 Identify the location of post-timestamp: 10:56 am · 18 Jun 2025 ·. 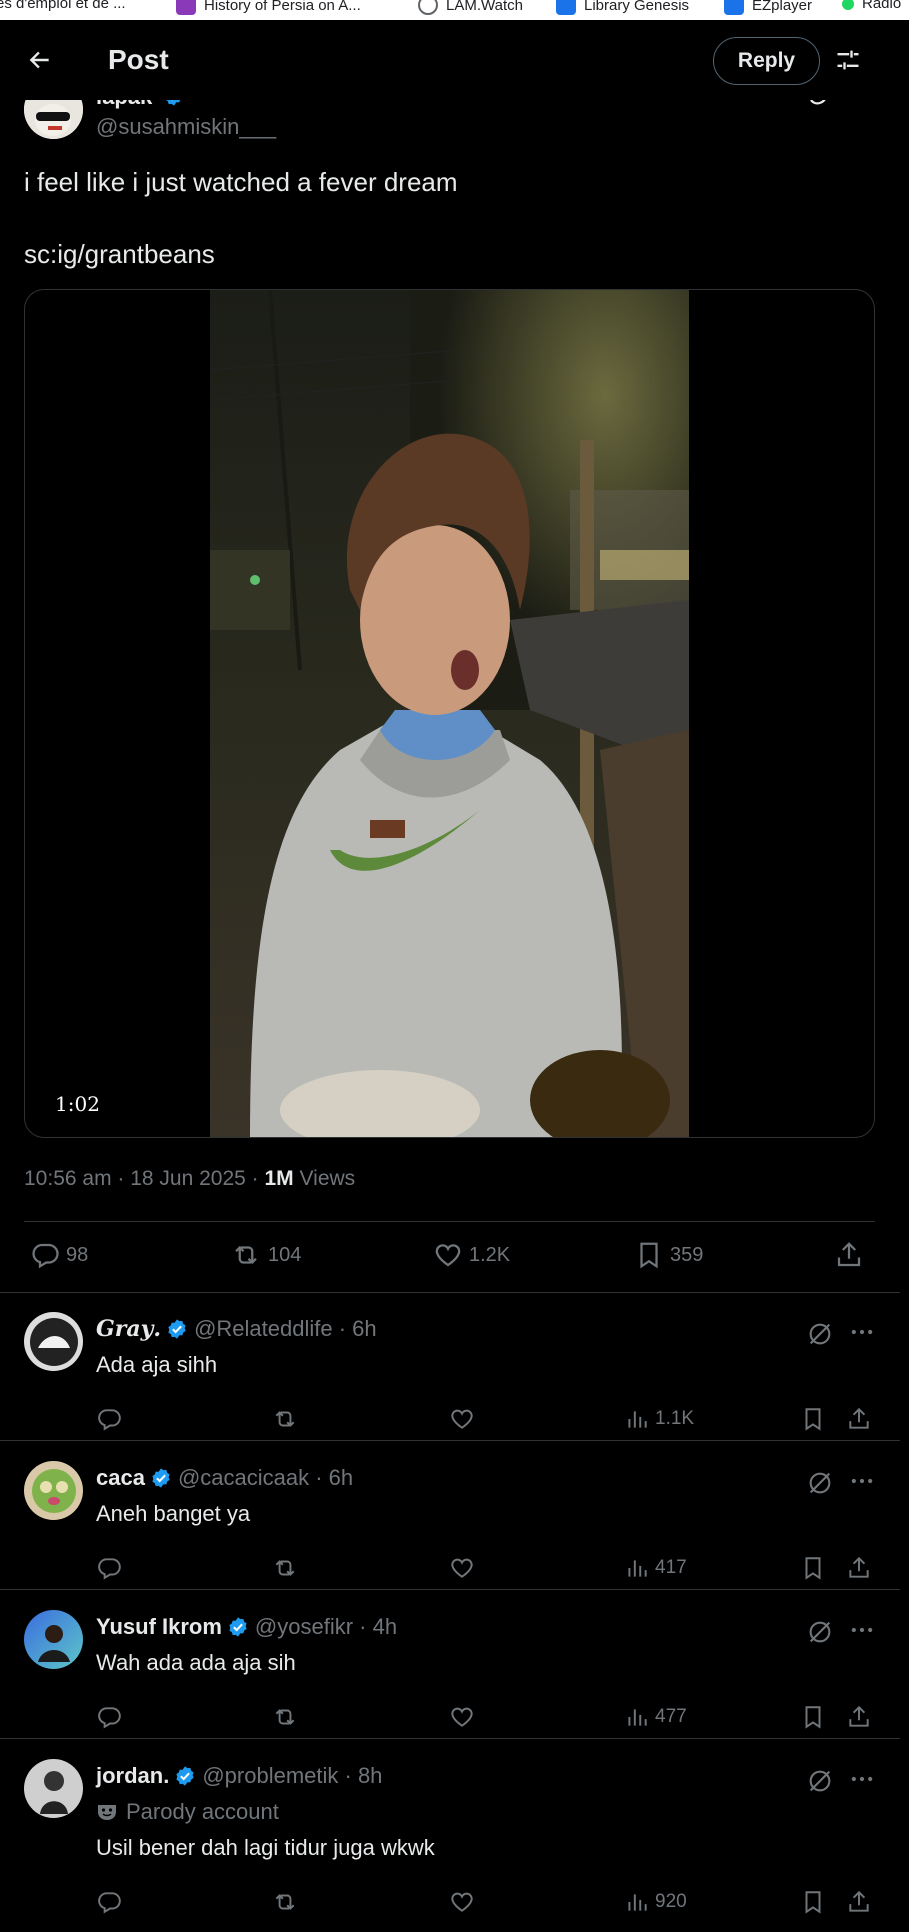
(141, 1178).